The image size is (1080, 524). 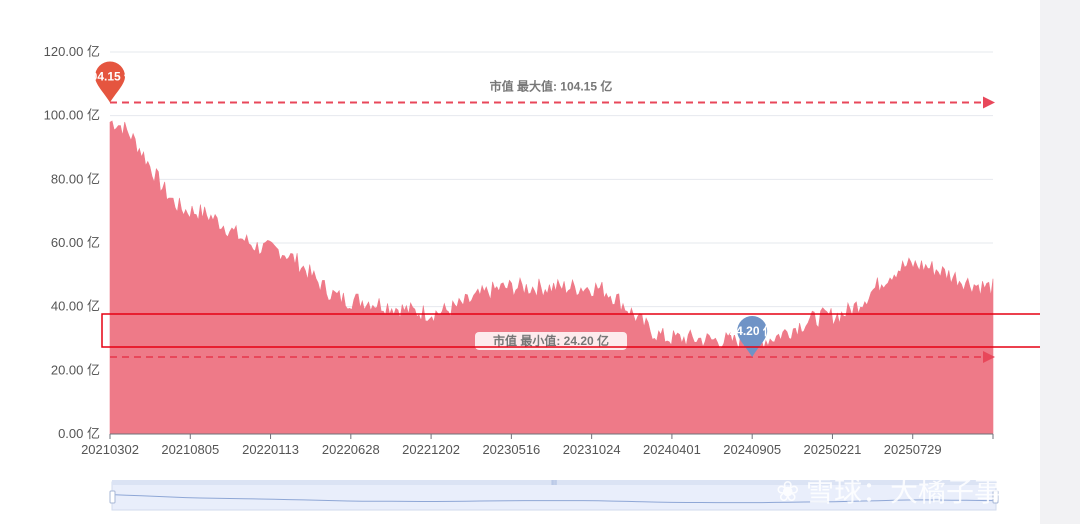 I want to click on x-tick-label: 20240905, so click(x=752, y=449).